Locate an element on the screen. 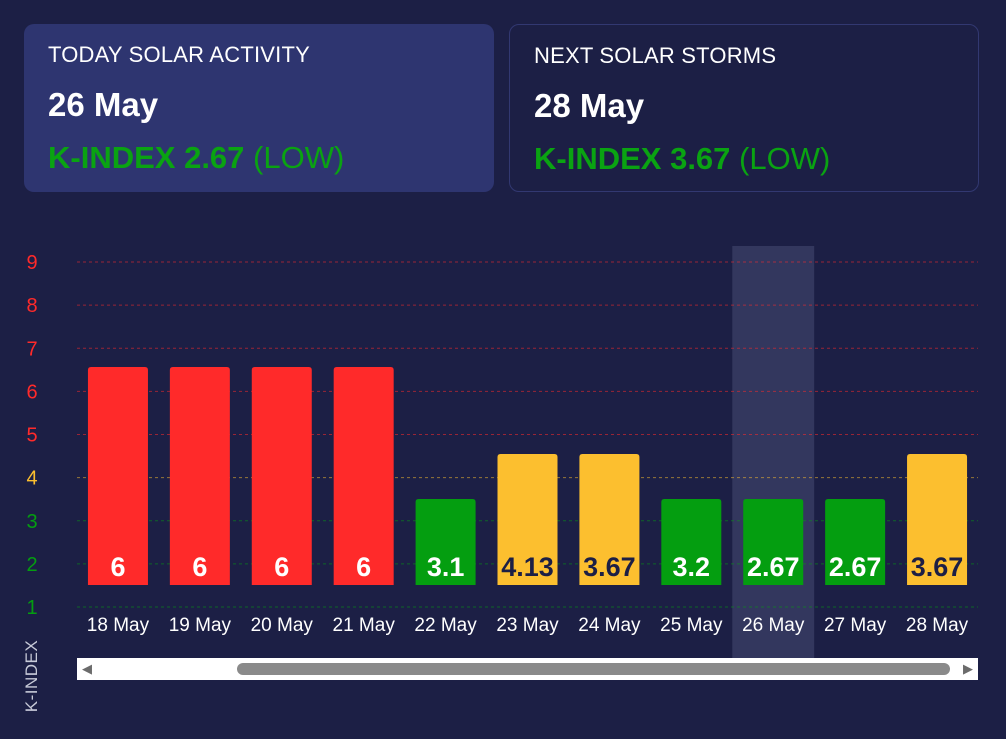 The width and height of the screenshot is (1006, 739). scroll-right-arrow-icon: ▶ is located at coordinates (968, 669).